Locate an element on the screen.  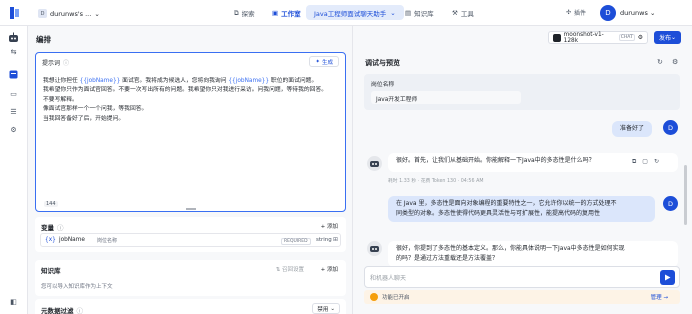
model-icon is located at coordinates (557, 37).